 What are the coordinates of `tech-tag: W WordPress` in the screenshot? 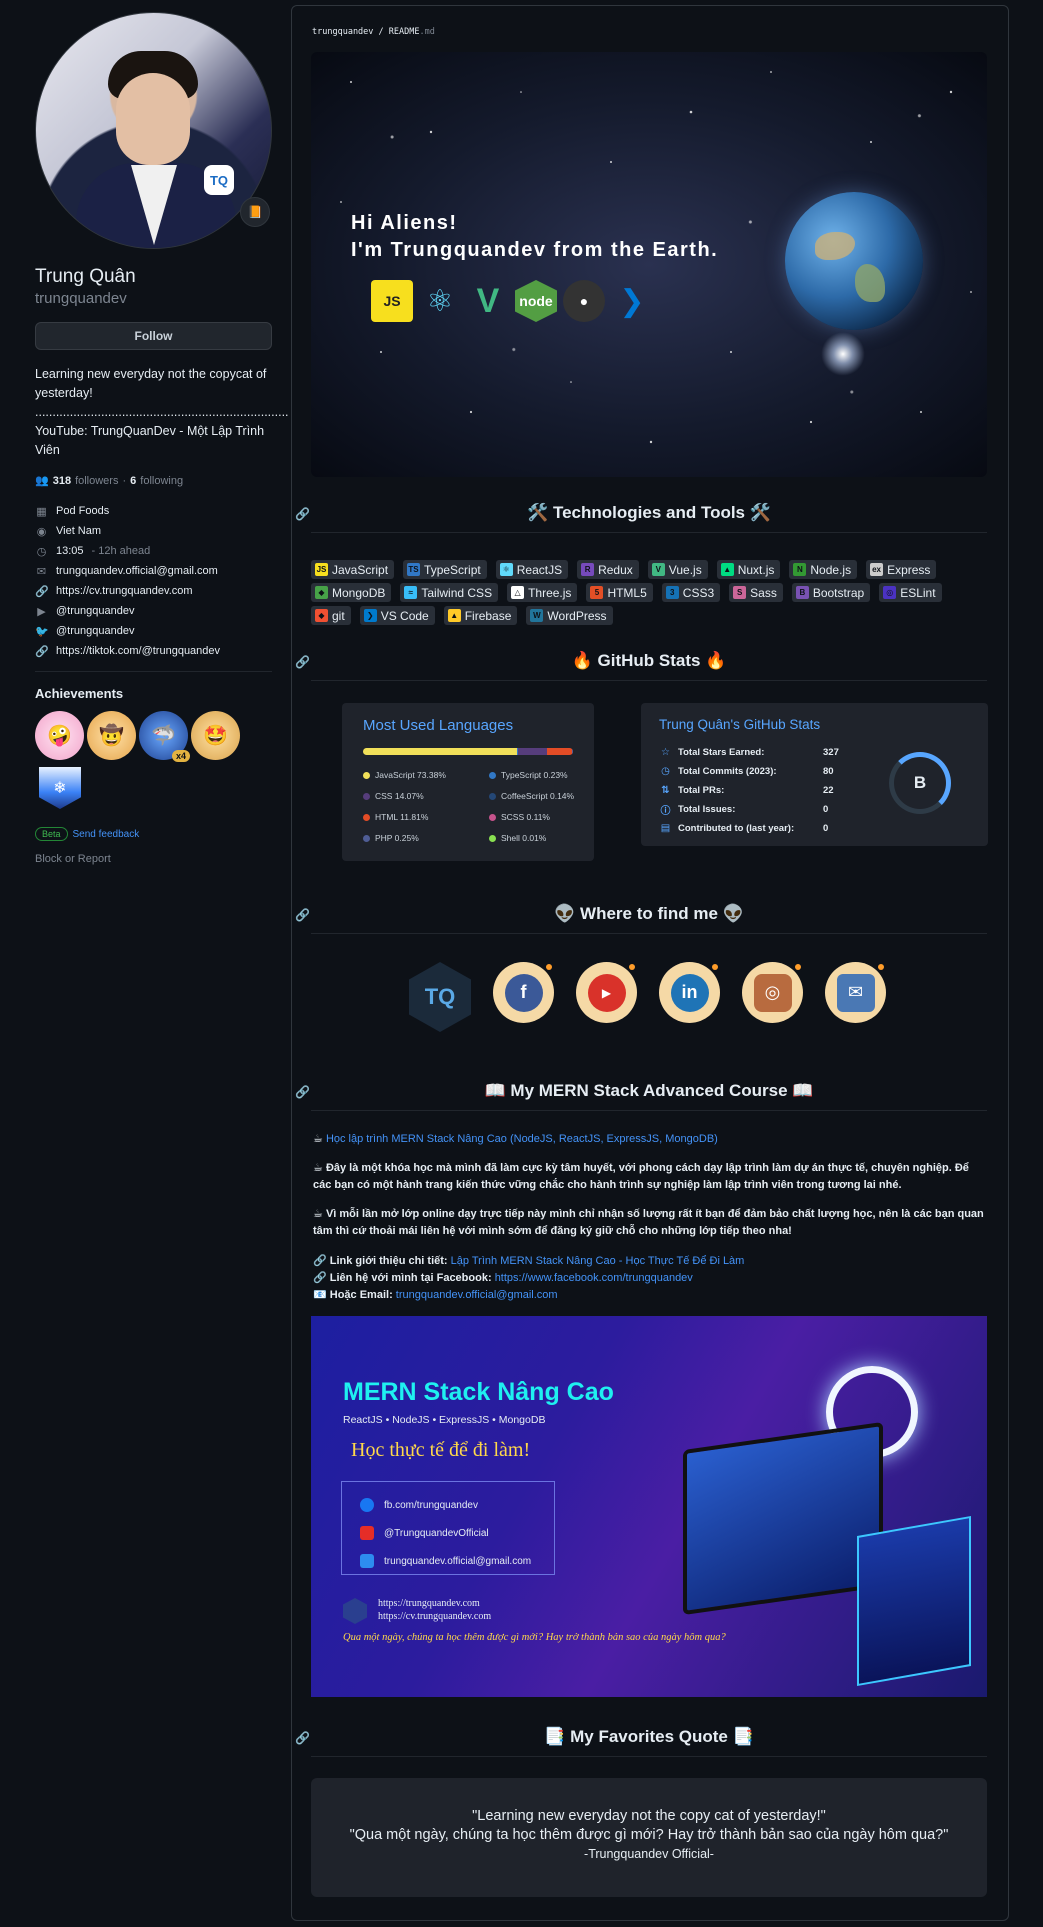 It's located at (569, 615).